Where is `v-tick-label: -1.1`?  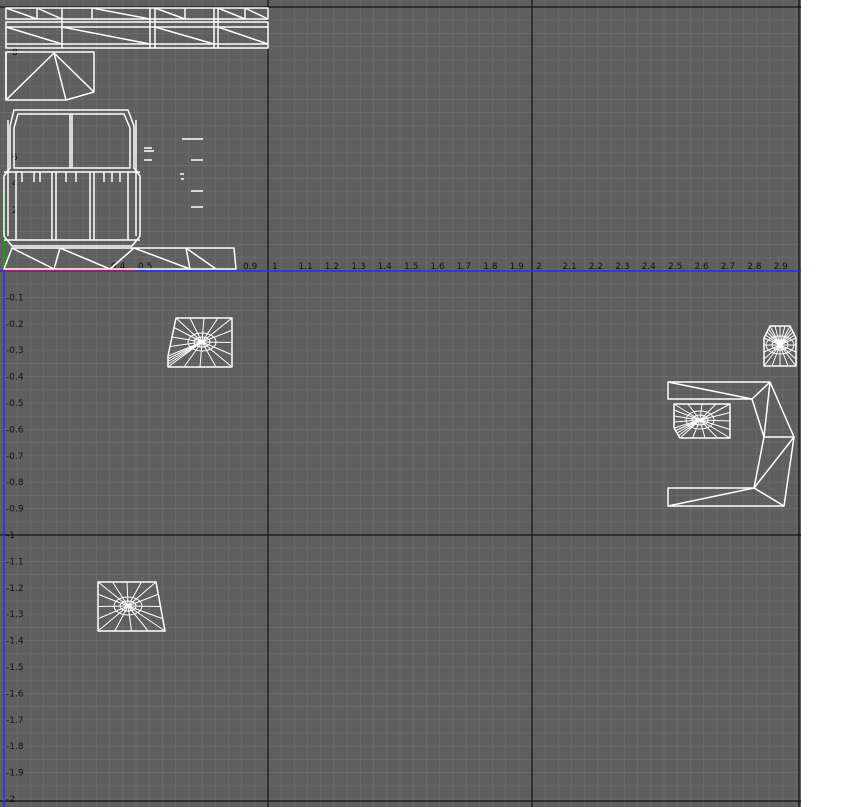
v-tick-label: -1.1 is located at coordinates (15, 562).